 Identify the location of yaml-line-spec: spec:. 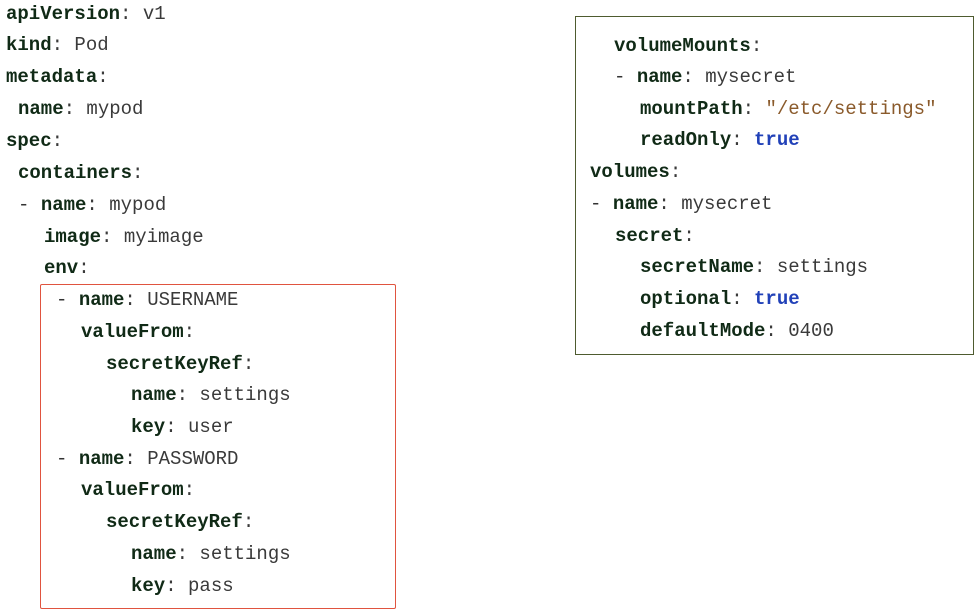
(35, 141).